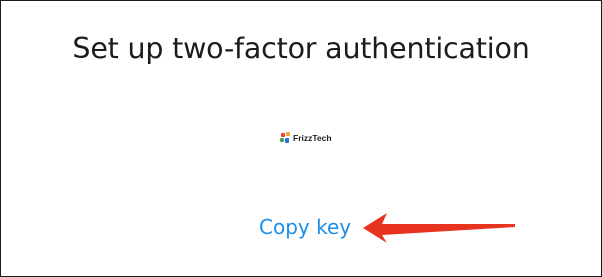  What do you see at coordinates (285, 137) in the screenshot?
I see `frizztech-logo-icon` at bounding box center [285, 137].